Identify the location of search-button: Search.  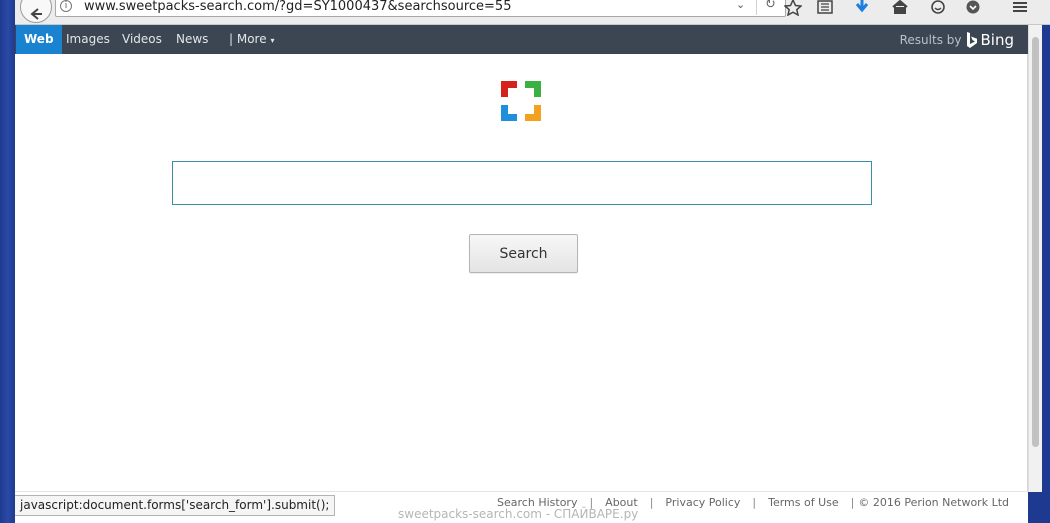
(523, 253).